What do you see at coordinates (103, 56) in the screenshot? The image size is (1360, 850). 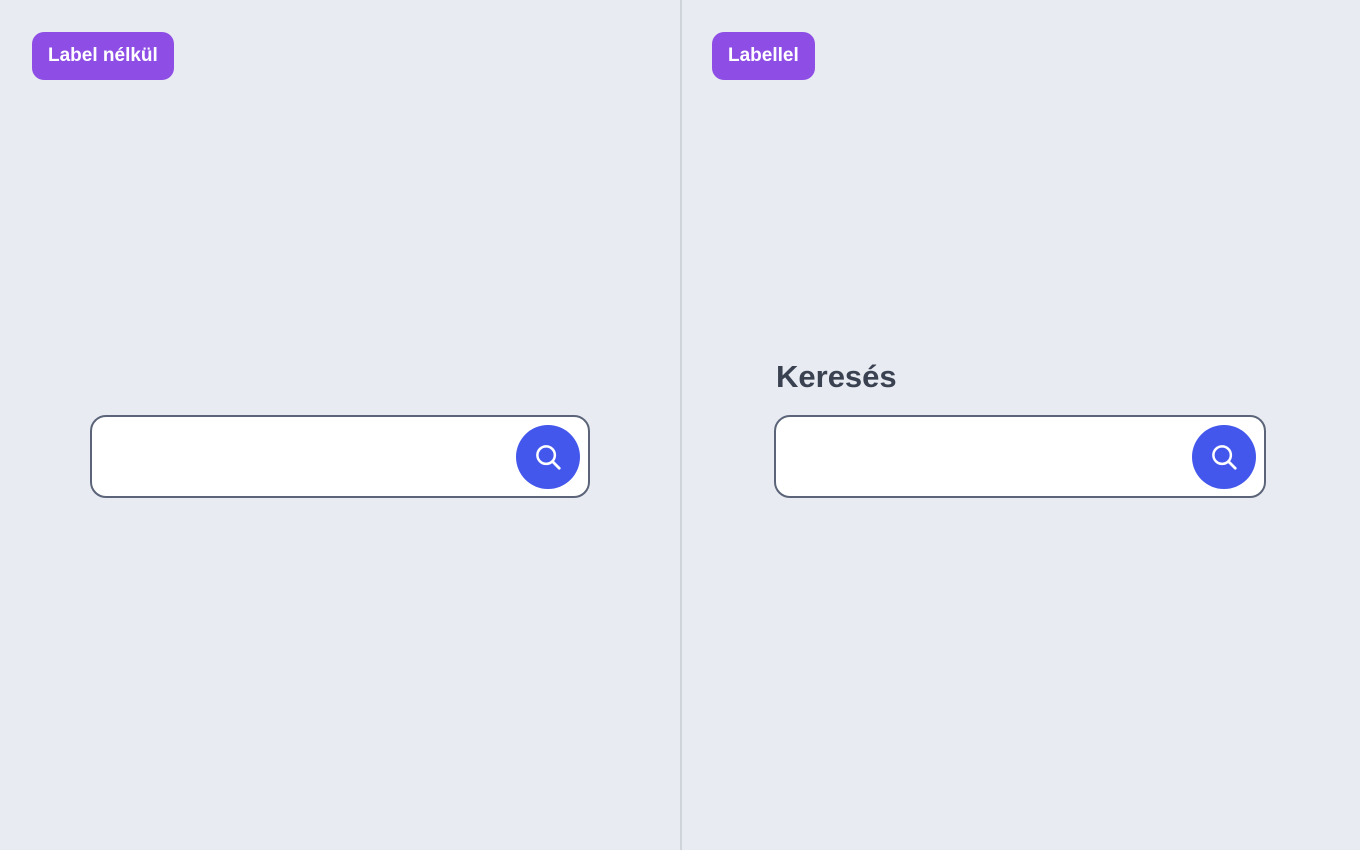 I see `variant-tag: Label nélkül` at bounding box center [103, 56].